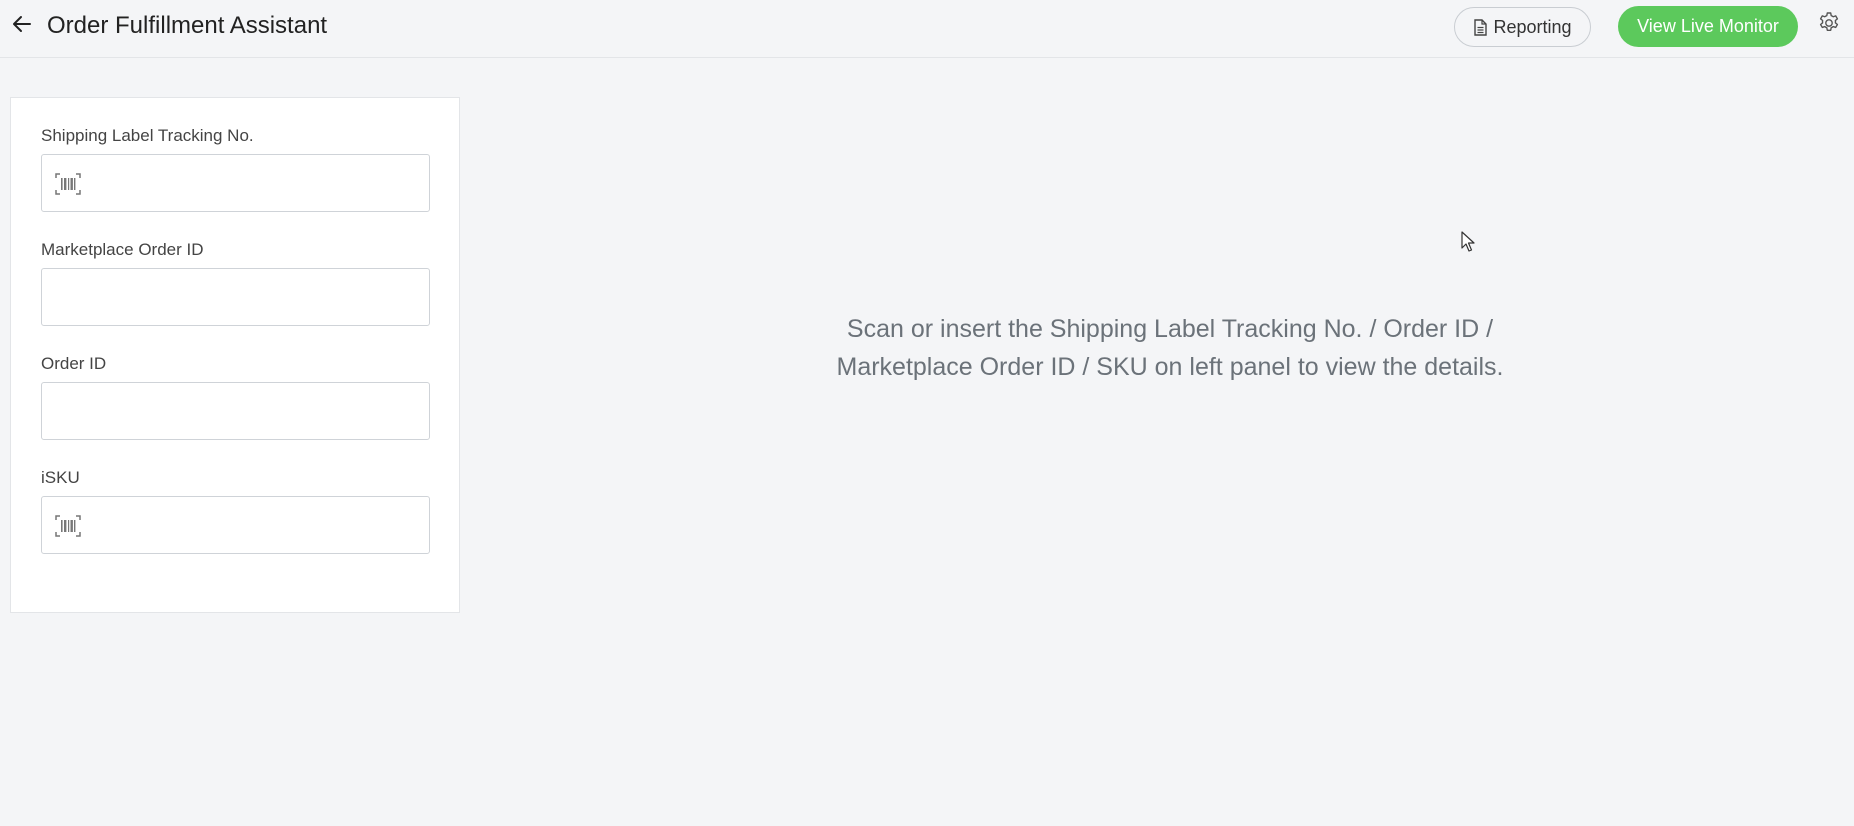  I want to click on marketplace-order-id-field, so click(235, 297).